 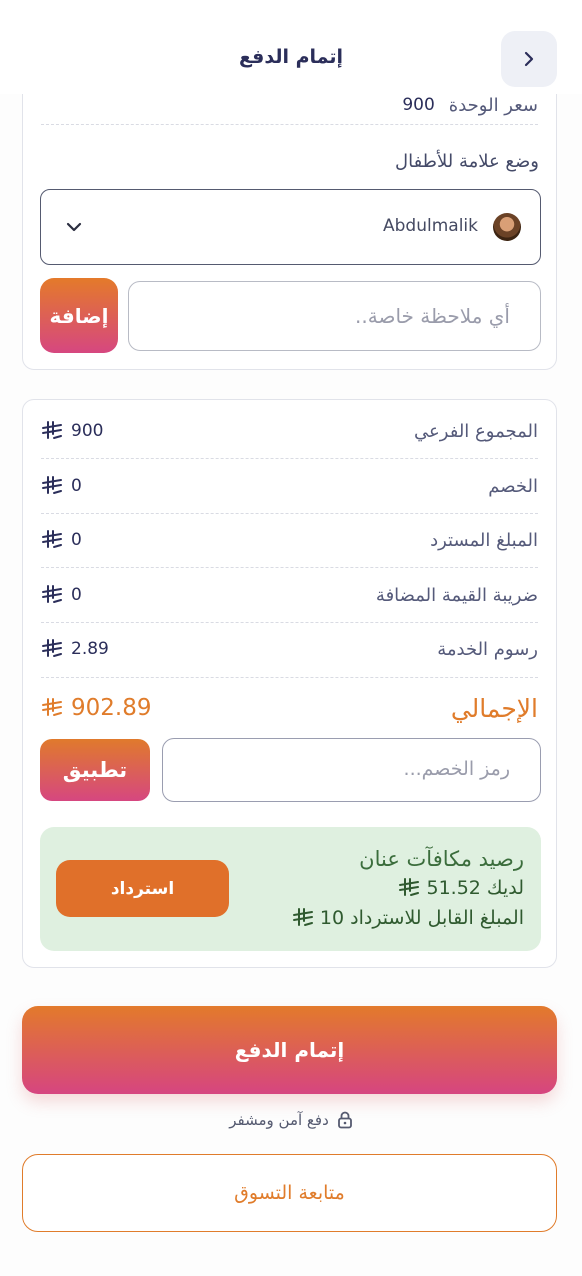 What do you see at coordinates (476, 431) in the screenshot?
I see `summary-label: المجموع الفرعي` at bounding box center [476, 431].